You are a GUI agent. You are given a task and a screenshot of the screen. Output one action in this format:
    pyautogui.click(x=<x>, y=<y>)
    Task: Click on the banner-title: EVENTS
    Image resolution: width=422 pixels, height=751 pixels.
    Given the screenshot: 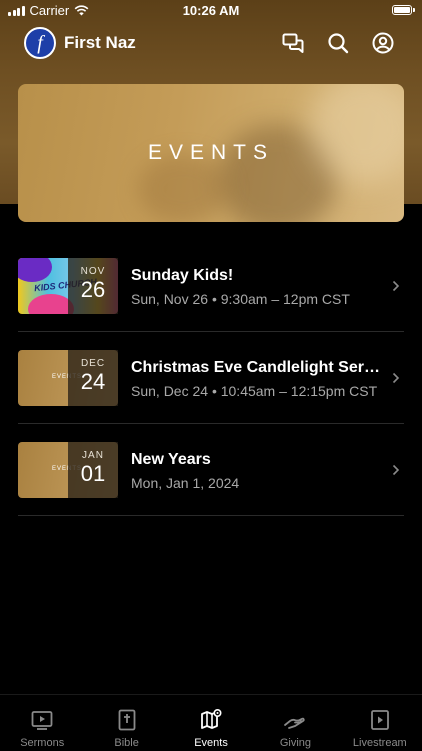 What is the action you would take?
    pyautogui.click(x=211, y=152)
    